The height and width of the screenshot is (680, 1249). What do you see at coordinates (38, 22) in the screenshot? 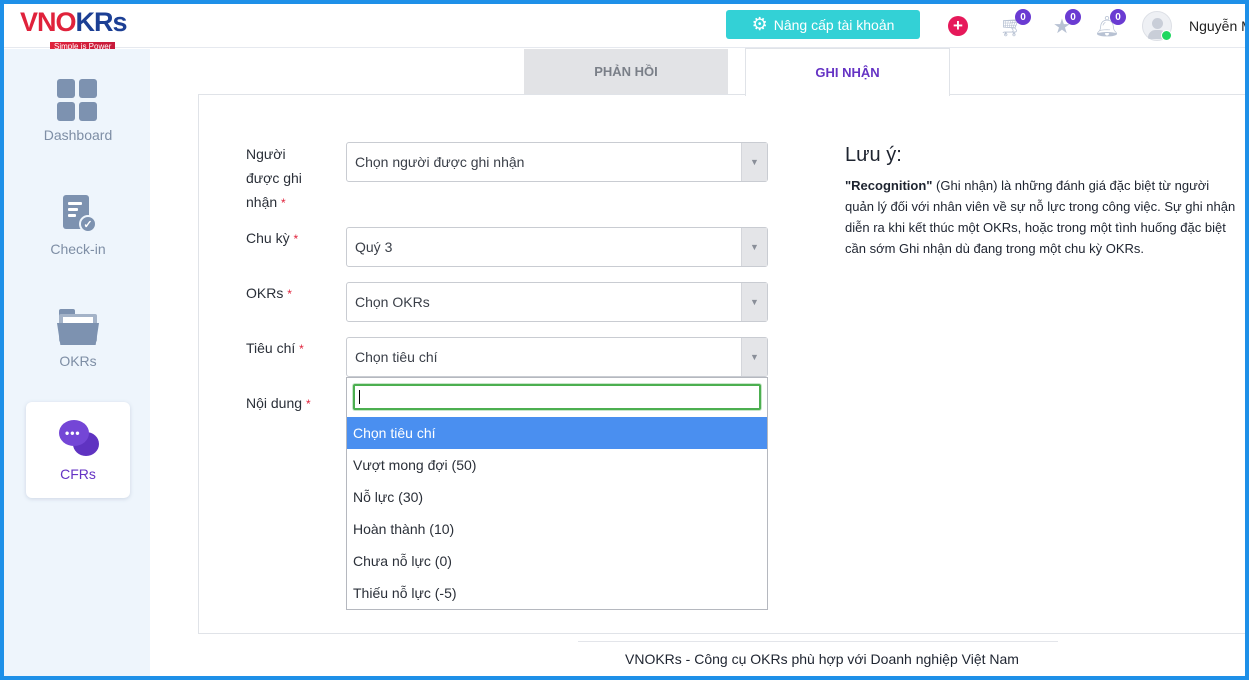
I see `logo-prefix: VN` at bounding box center [38, 22].